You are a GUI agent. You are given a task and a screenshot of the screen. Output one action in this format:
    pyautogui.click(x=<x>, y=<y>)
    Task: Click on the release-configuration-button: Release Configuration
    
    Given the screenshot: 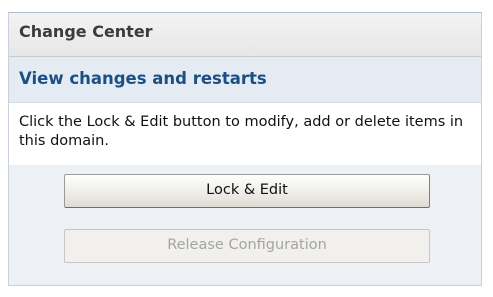 What is the action you would take?
    pyautogui.click(x=247, y=246)
    